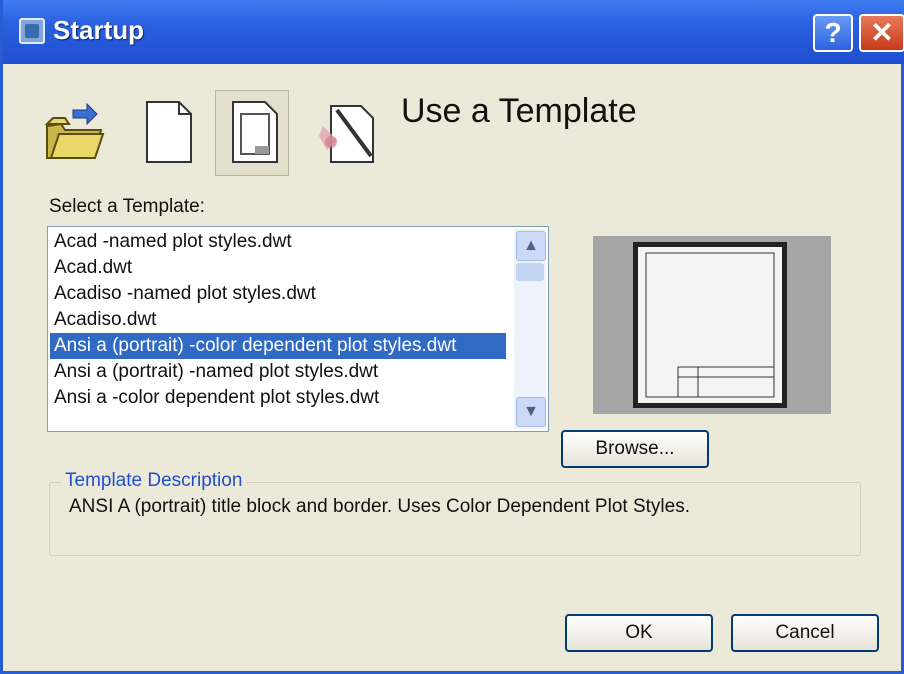 Image resolution: width=904 pixels, height=674 pixels. Describe the element at coordinates (453, 32) in the screenshot. I see `title-bar: Startup ? ✕` at that location.